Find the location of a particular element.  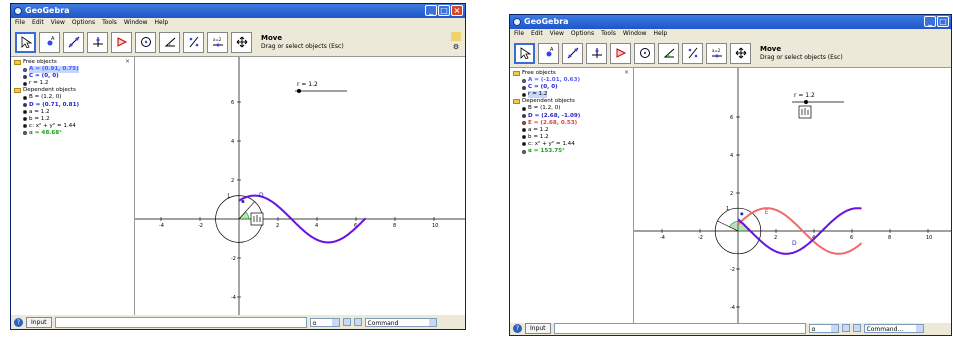

title-bar: GeoGebra _ □ is located at coordinates (730, 22).